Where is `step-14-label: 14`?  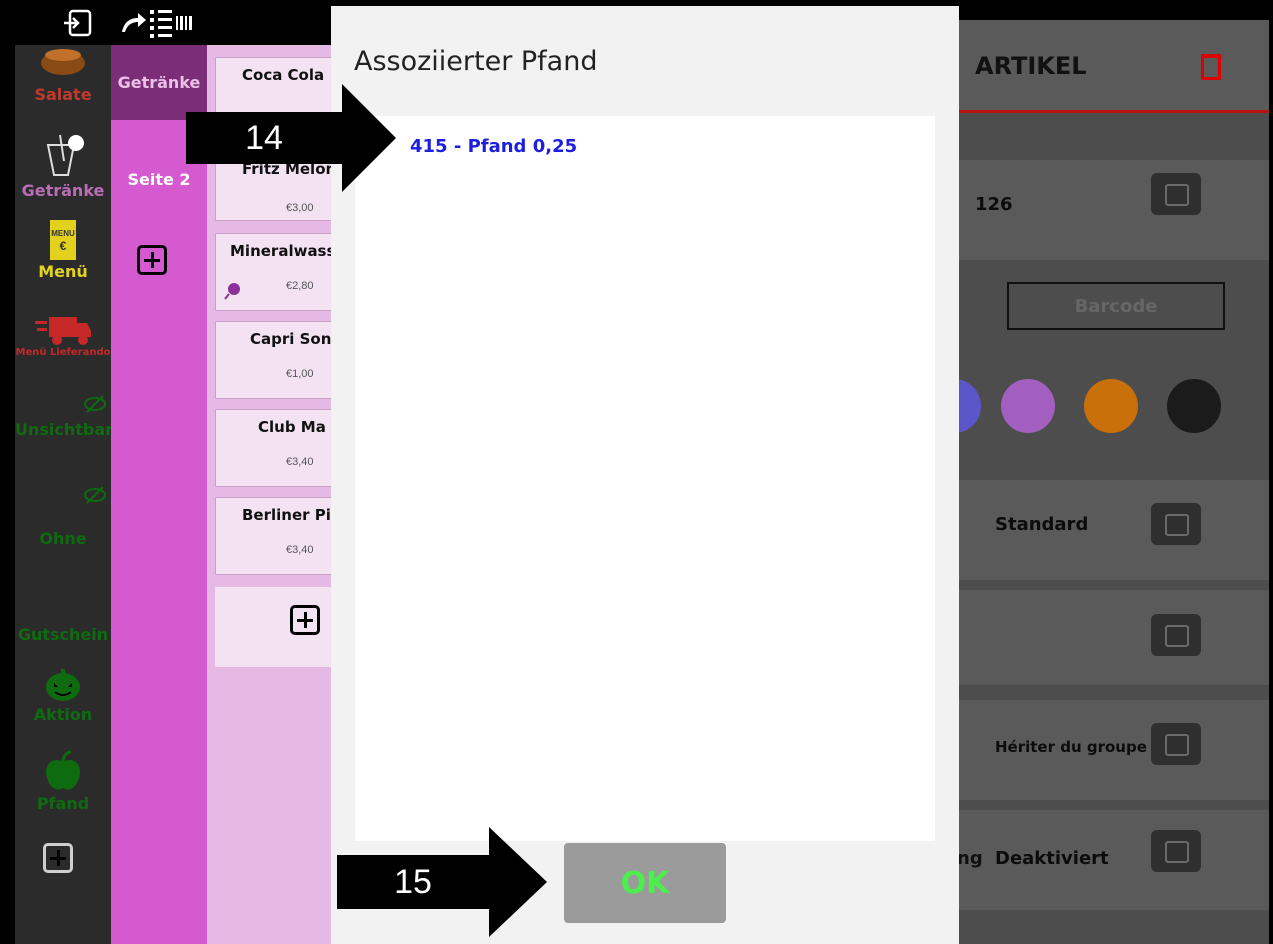
step-14-label: 14 is located at coordinates (264, 137).